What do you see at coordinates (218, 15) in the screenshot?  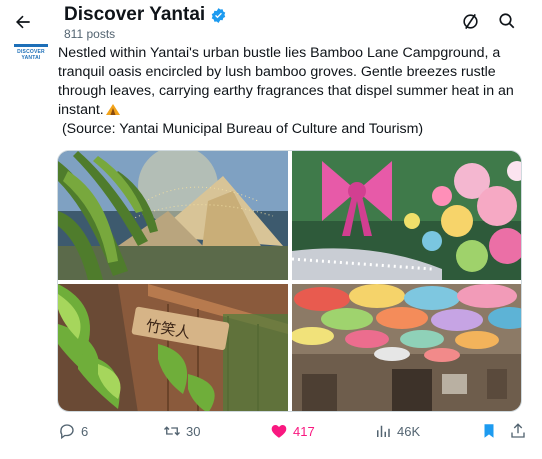 I see `verified-badge-icon` at bounding box center [218, 15].